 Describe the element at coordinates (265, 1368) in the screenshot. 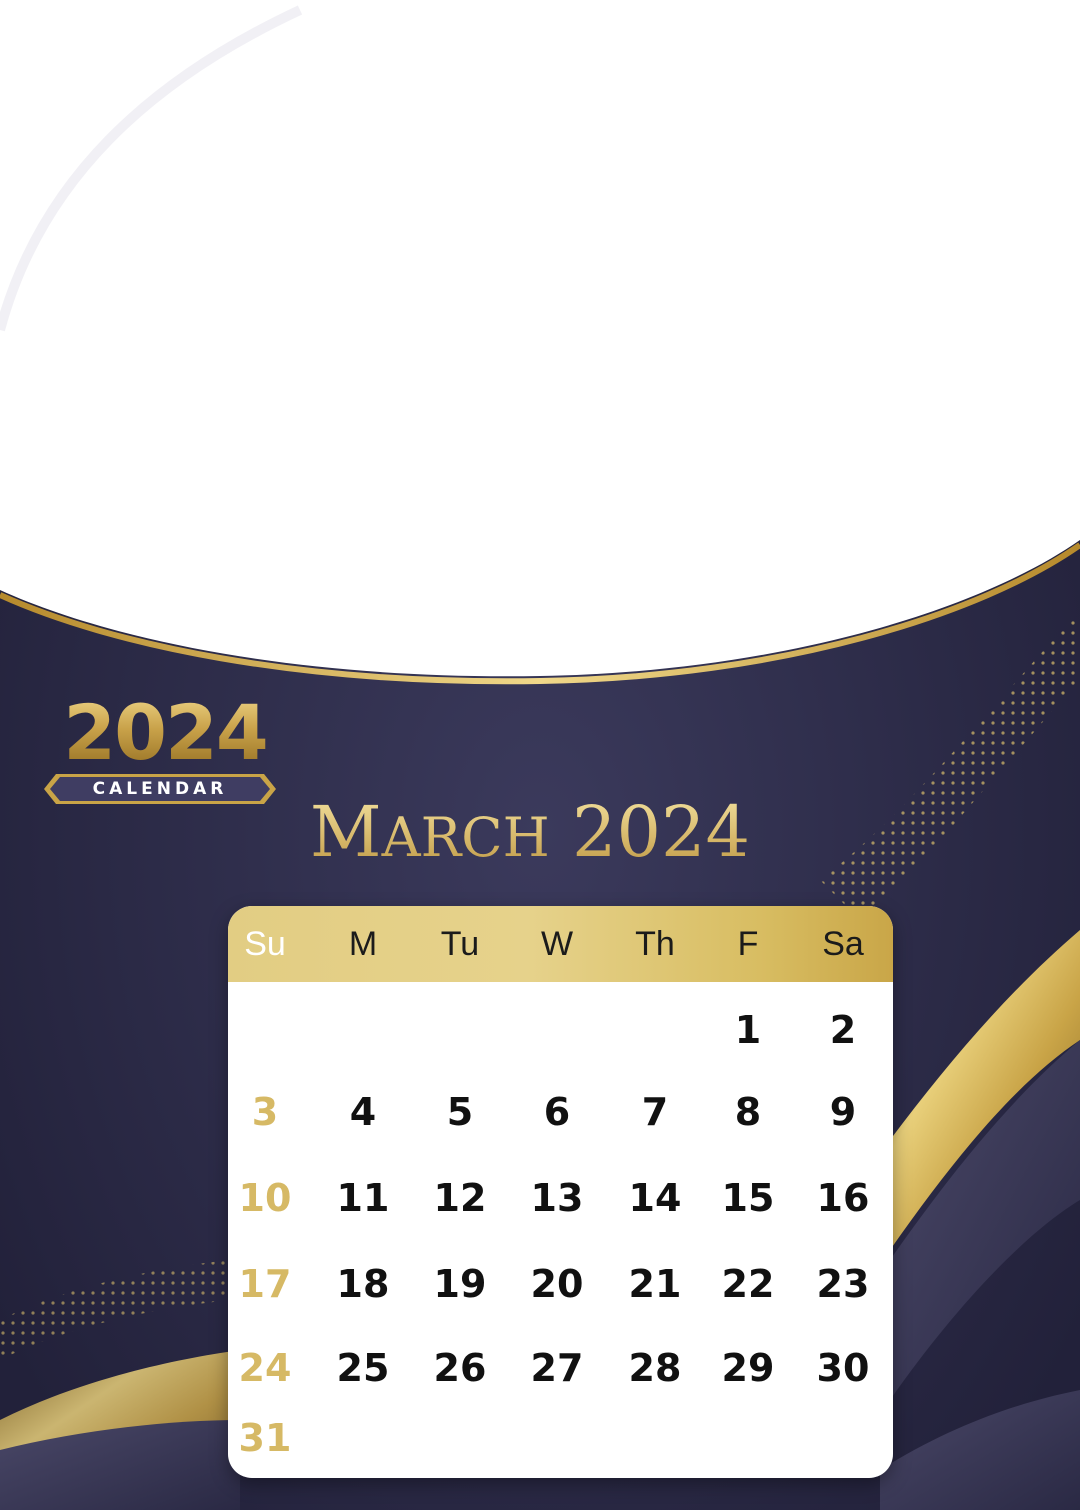

I see `day-24: 24` at that location.